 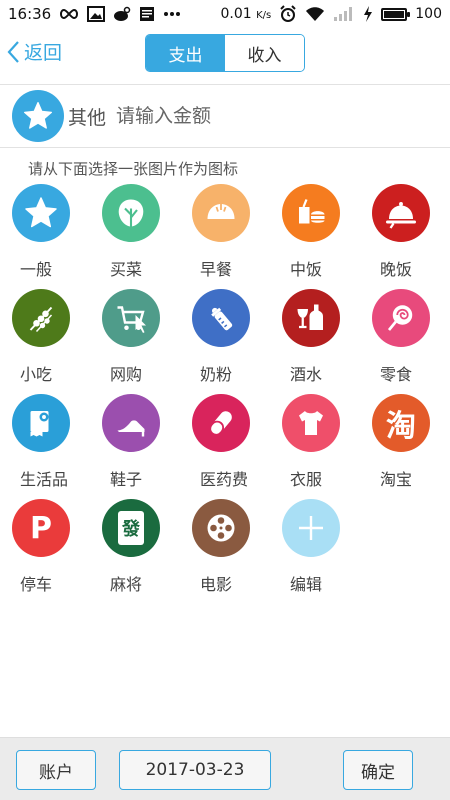 I want to click on bottom-bar: 账户 2017-03-23 确定, so click(x=225, y=768).